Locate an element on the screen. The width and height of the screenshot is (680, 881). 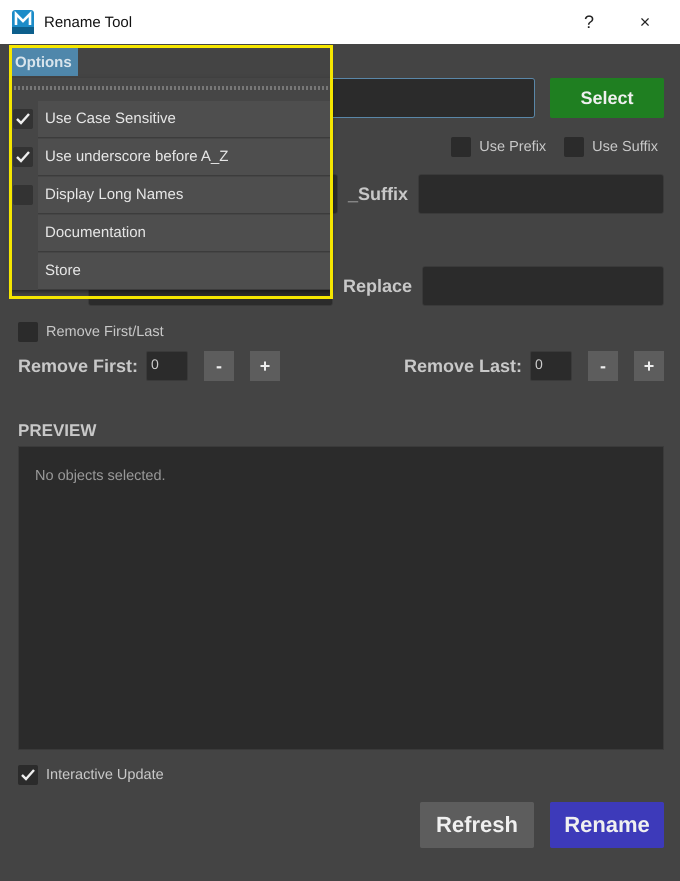
app-logo-icon is located at coordinates (23, 22).